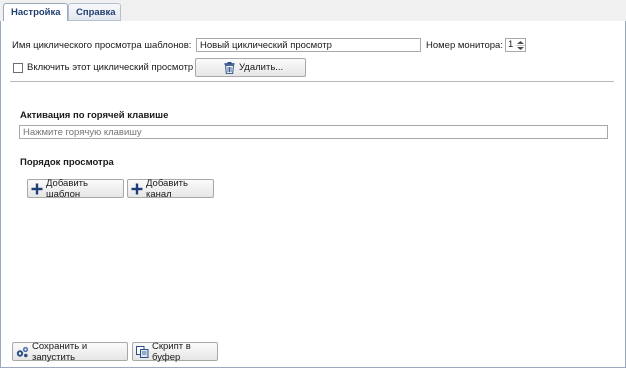 The width and height of the screenshot is (626, 368). Describe the element at coordinates (94, 115) in the screenshot. I see `hotkey-section-title: Активация по горячей клавише` at that location.